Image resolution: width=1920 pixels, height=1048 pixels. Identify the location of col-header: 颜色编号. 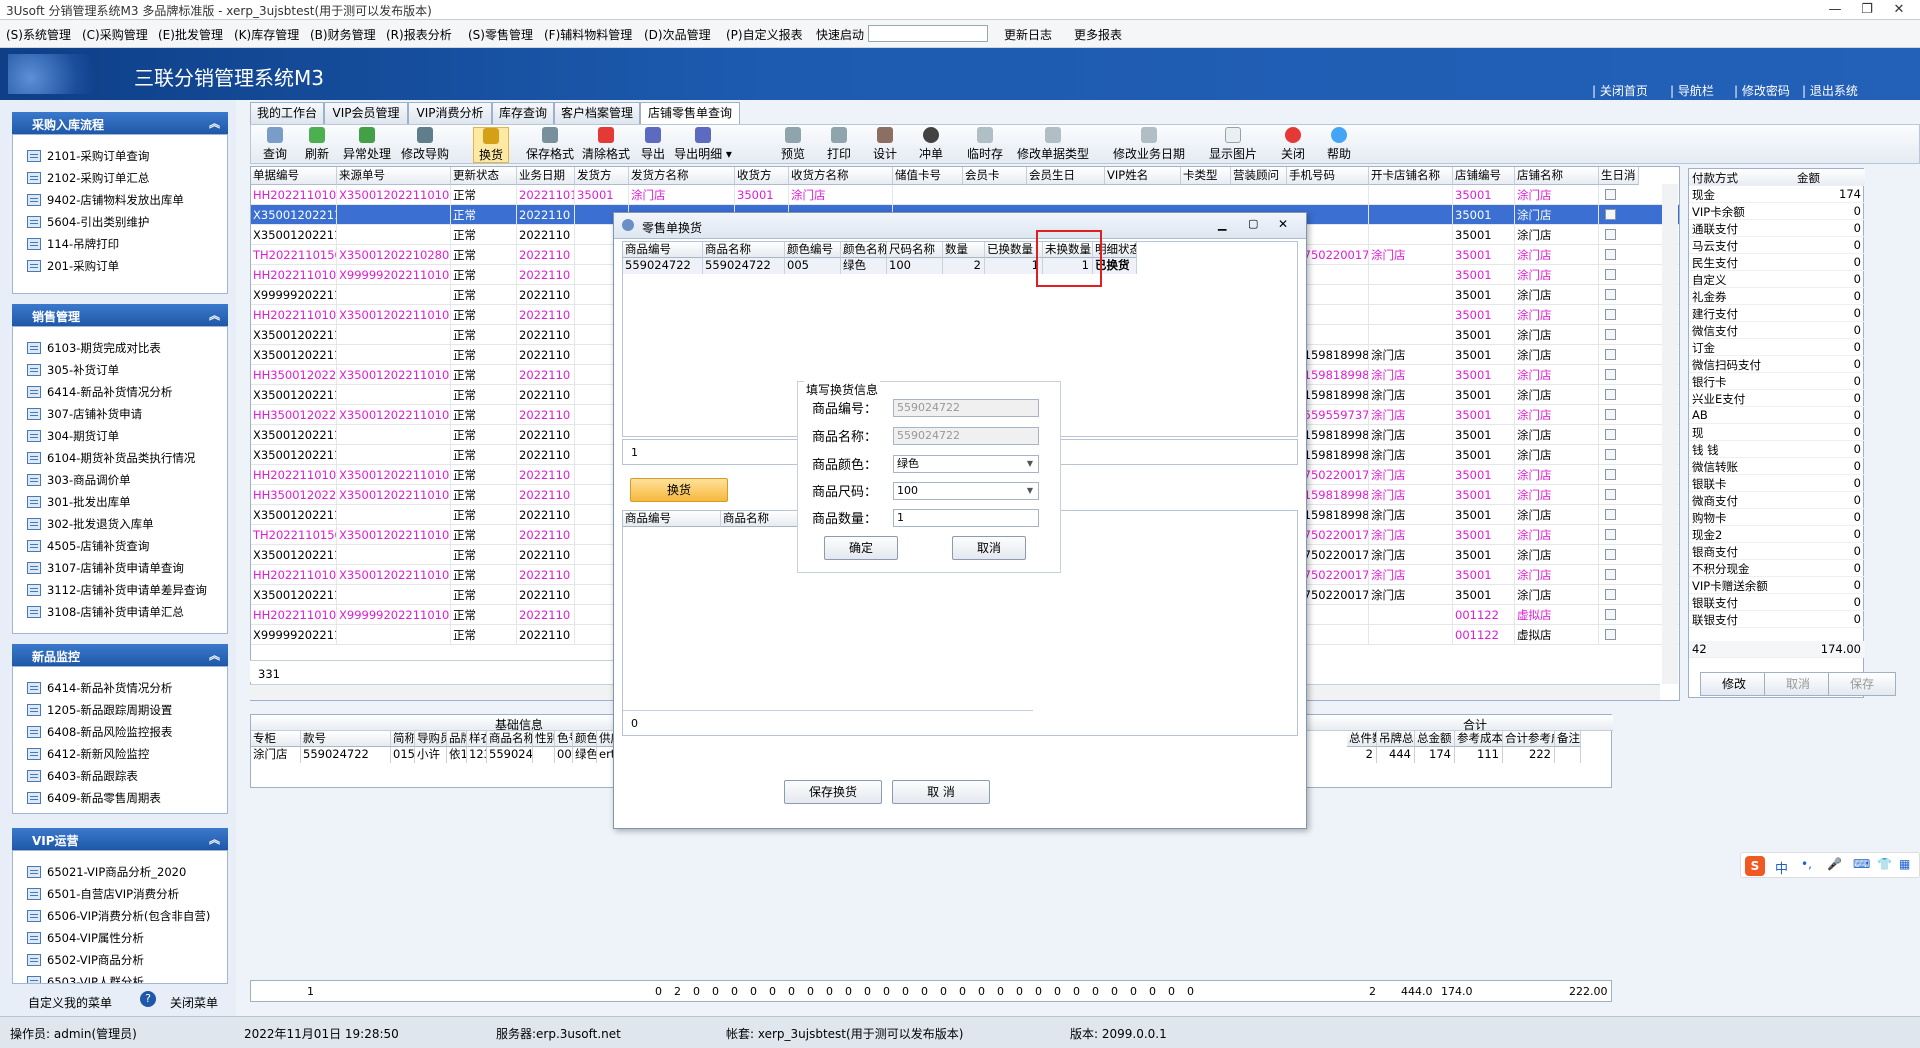
(813, 250).